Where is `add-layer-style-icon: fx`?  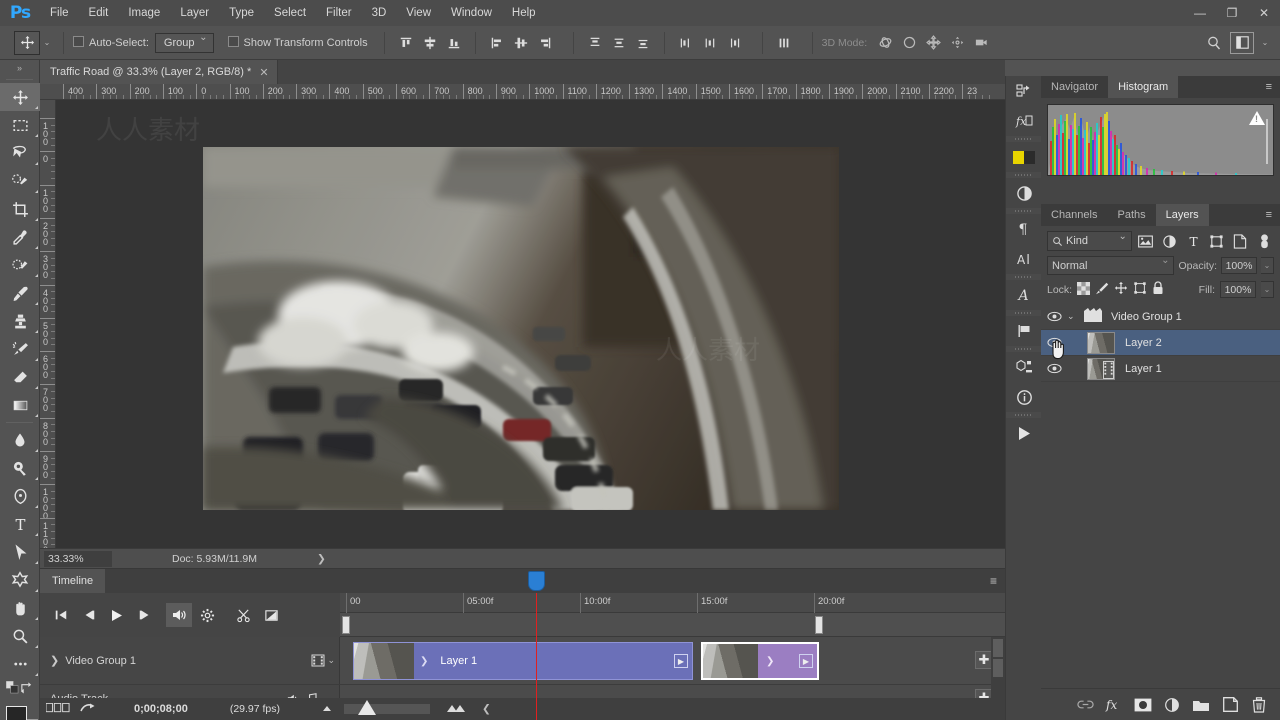
add-layer-style-icon: fx is located at coordinates (1114, 705).